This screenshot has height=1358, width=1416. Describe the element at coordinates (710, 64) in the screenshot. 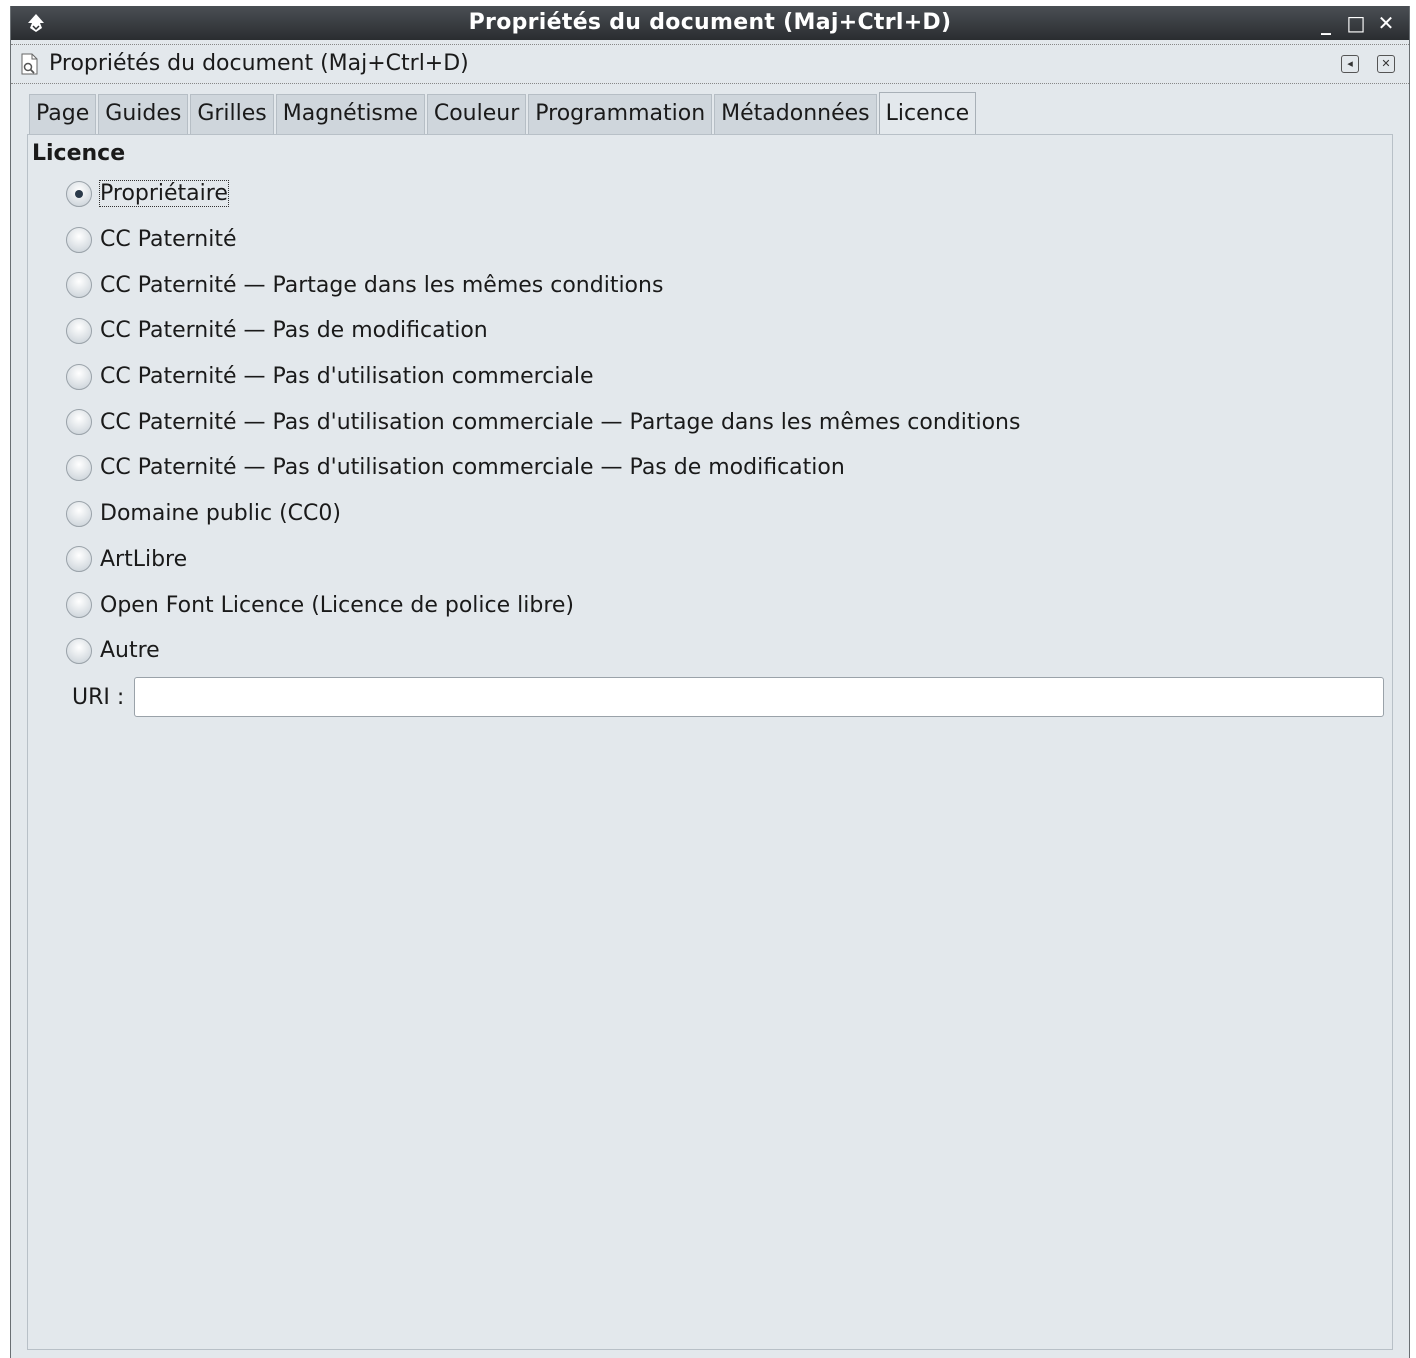

I see `dock-header: Propriétés du document (Maj+Ctrl+D) ◂ ✕` at that location.